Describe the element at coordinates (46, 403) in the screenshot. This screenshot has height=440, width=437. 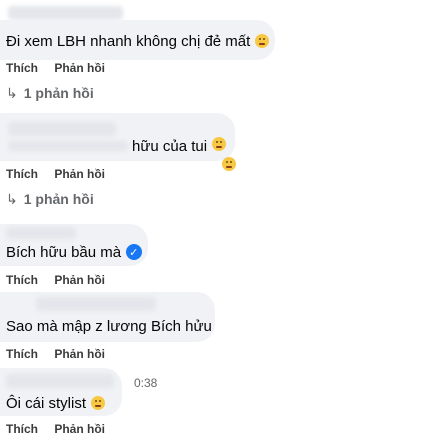
I see `comment-text: Ôi cái stylist` at that location.